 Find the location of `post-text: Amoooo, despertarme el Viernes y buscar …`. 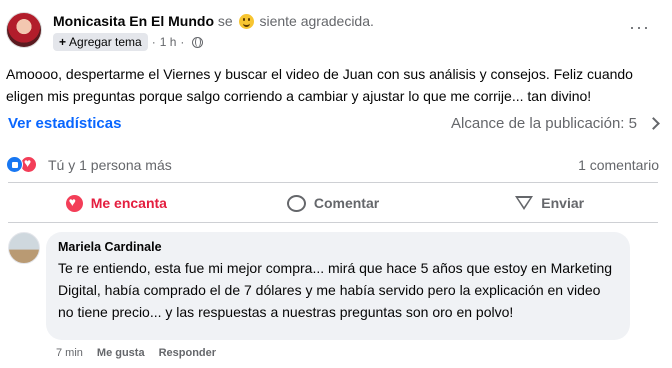

post-text: Amoooo, despertarme el Viernes y buscar … is located at coordinates (319, 85).